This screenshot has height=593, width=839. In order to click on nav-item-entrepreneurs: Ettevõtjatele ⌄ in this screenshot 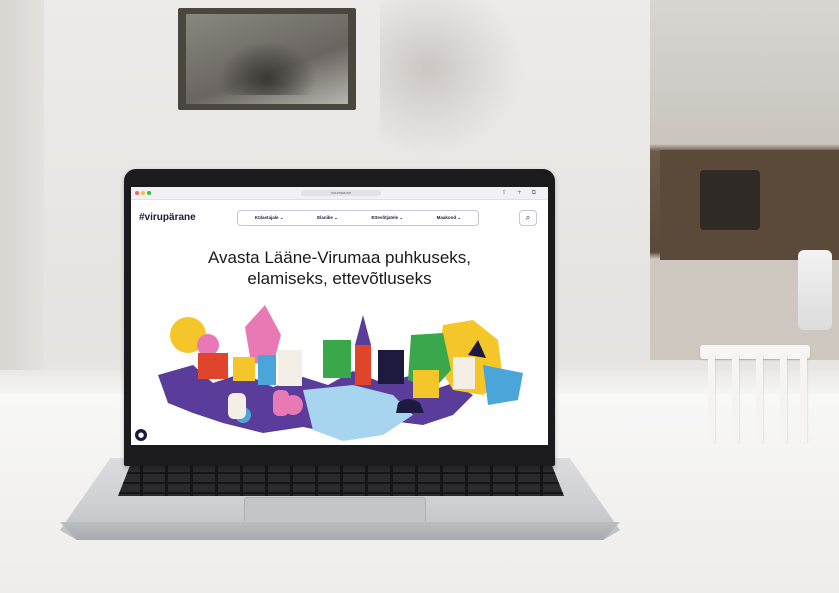, I will do `click(387, 218)`.